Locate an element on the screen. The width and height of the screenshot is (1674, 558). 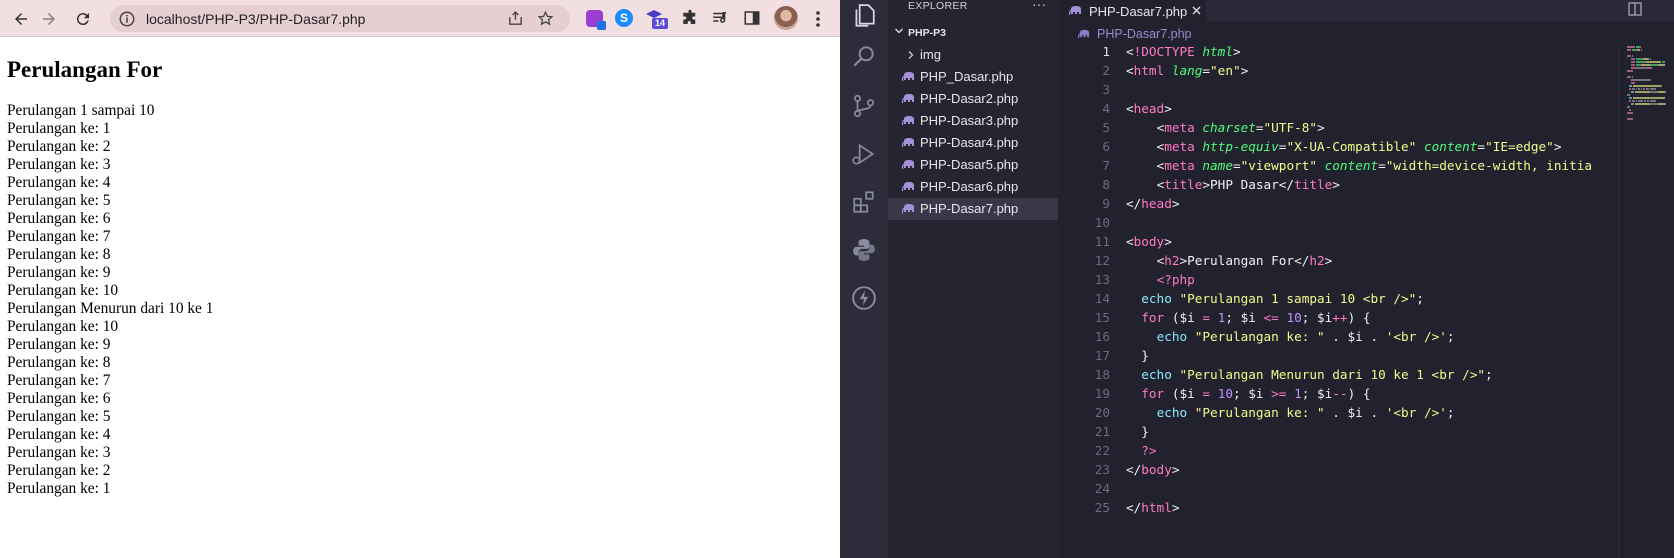
code-line: 23 </body> is located at coordinates (1338, 471).